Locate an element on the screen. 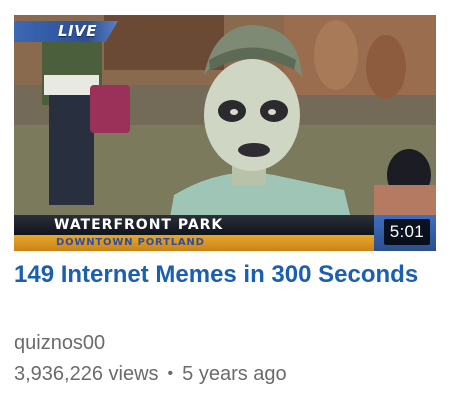 The width and height of the screenshot is (449, 400). news-lower-third: WATERFRONT PARK DOWNTOWN PORTLAND is located at coordinates (225, 233).